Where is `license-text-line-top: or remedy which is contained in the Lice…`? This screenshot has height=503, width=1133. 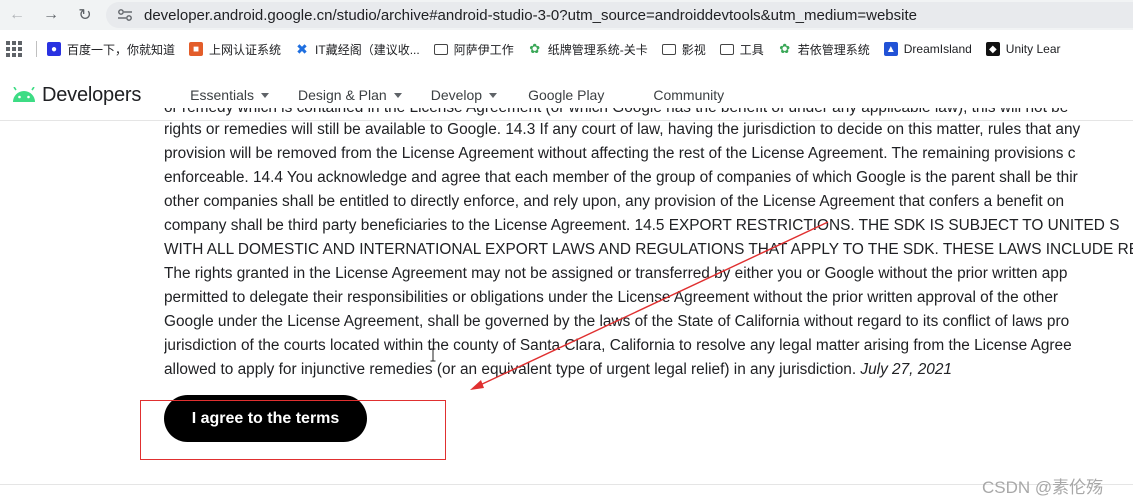 license-text-line-top: or remedy which is contained in the Lice… is located at coordinates (648, 114).